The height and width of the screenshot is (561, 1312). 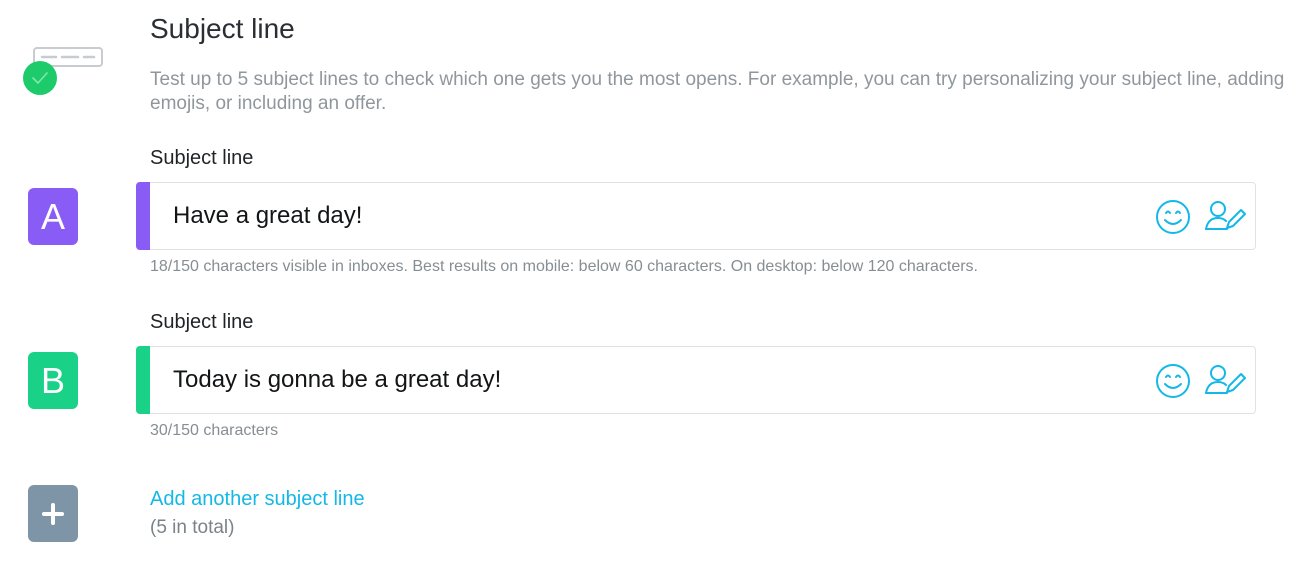 I want to click on add-subject-line-link: Add another subject line, so click(x=257, y=499).